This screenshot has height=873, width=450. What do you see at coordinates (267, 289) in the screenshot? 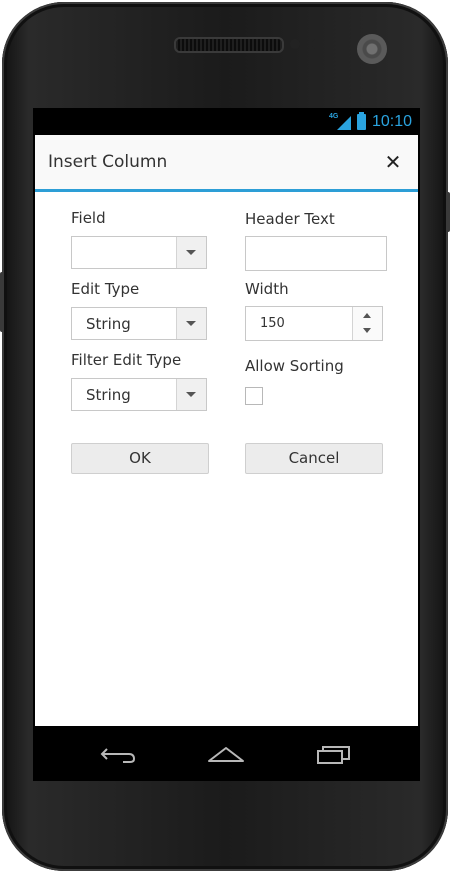
I see `width-label: Width` at bounding box center [267, 289].